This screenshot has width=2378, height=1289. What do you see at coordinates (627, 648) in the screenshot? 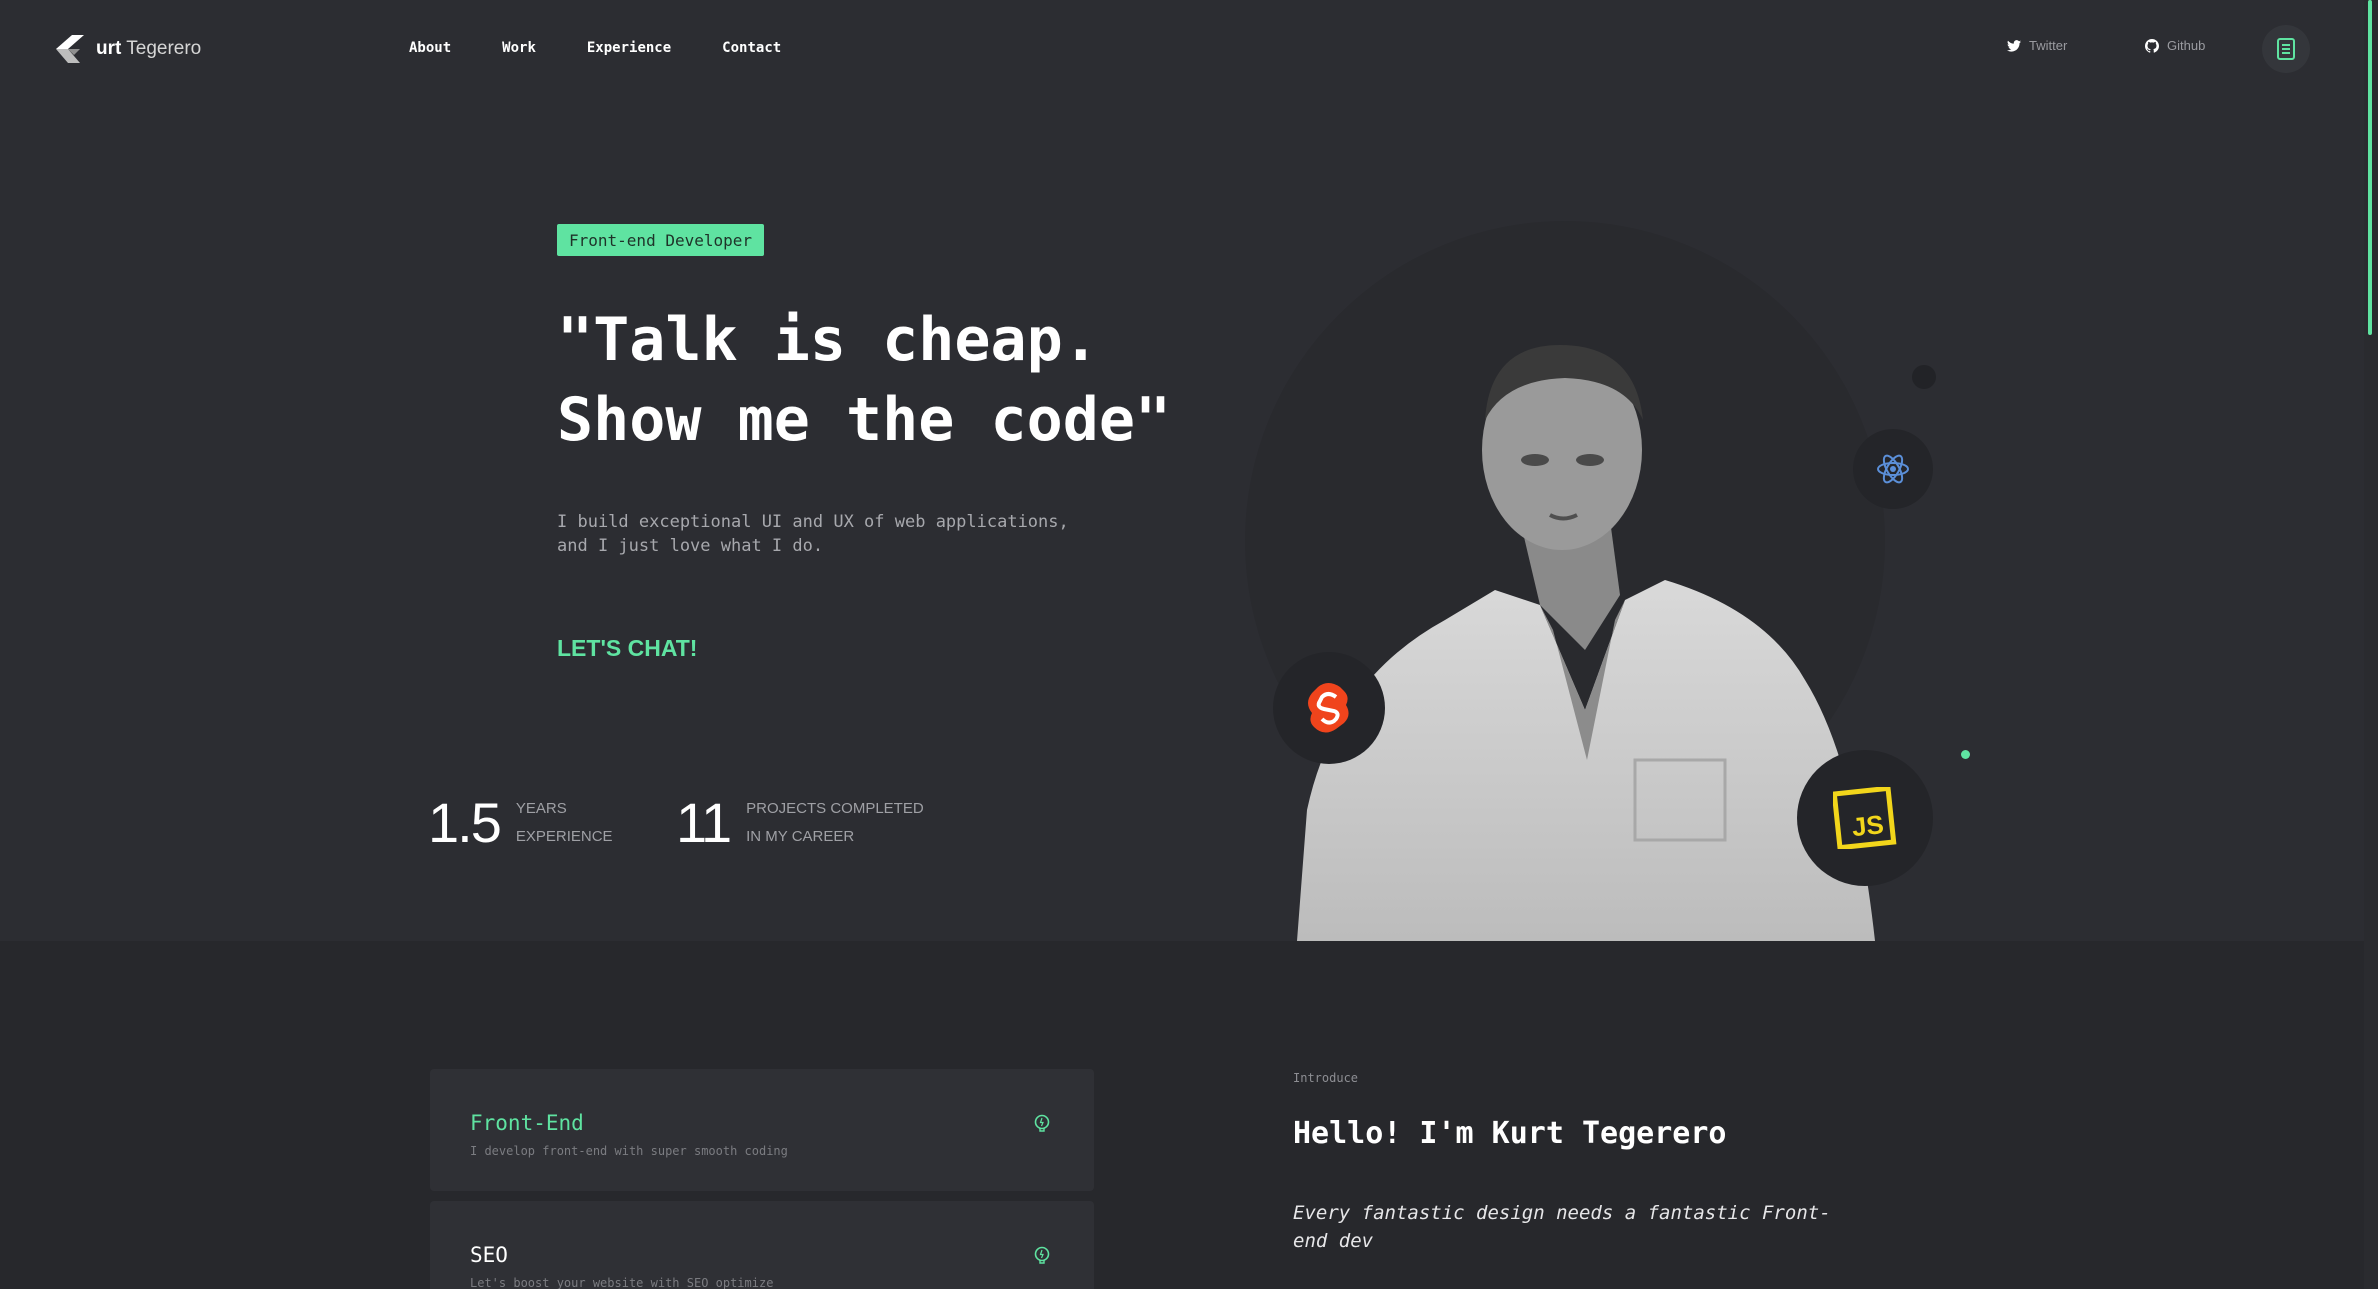
I see `lets-chat-button: LET'S CHAT!` at bounding box center [627, 648].